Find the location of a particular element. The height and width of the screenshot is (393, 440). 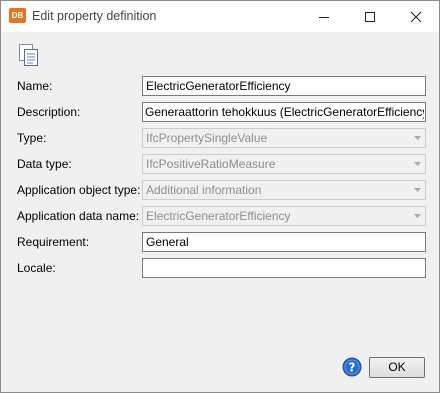

property-document-icon is located at coordinates (28, 55).